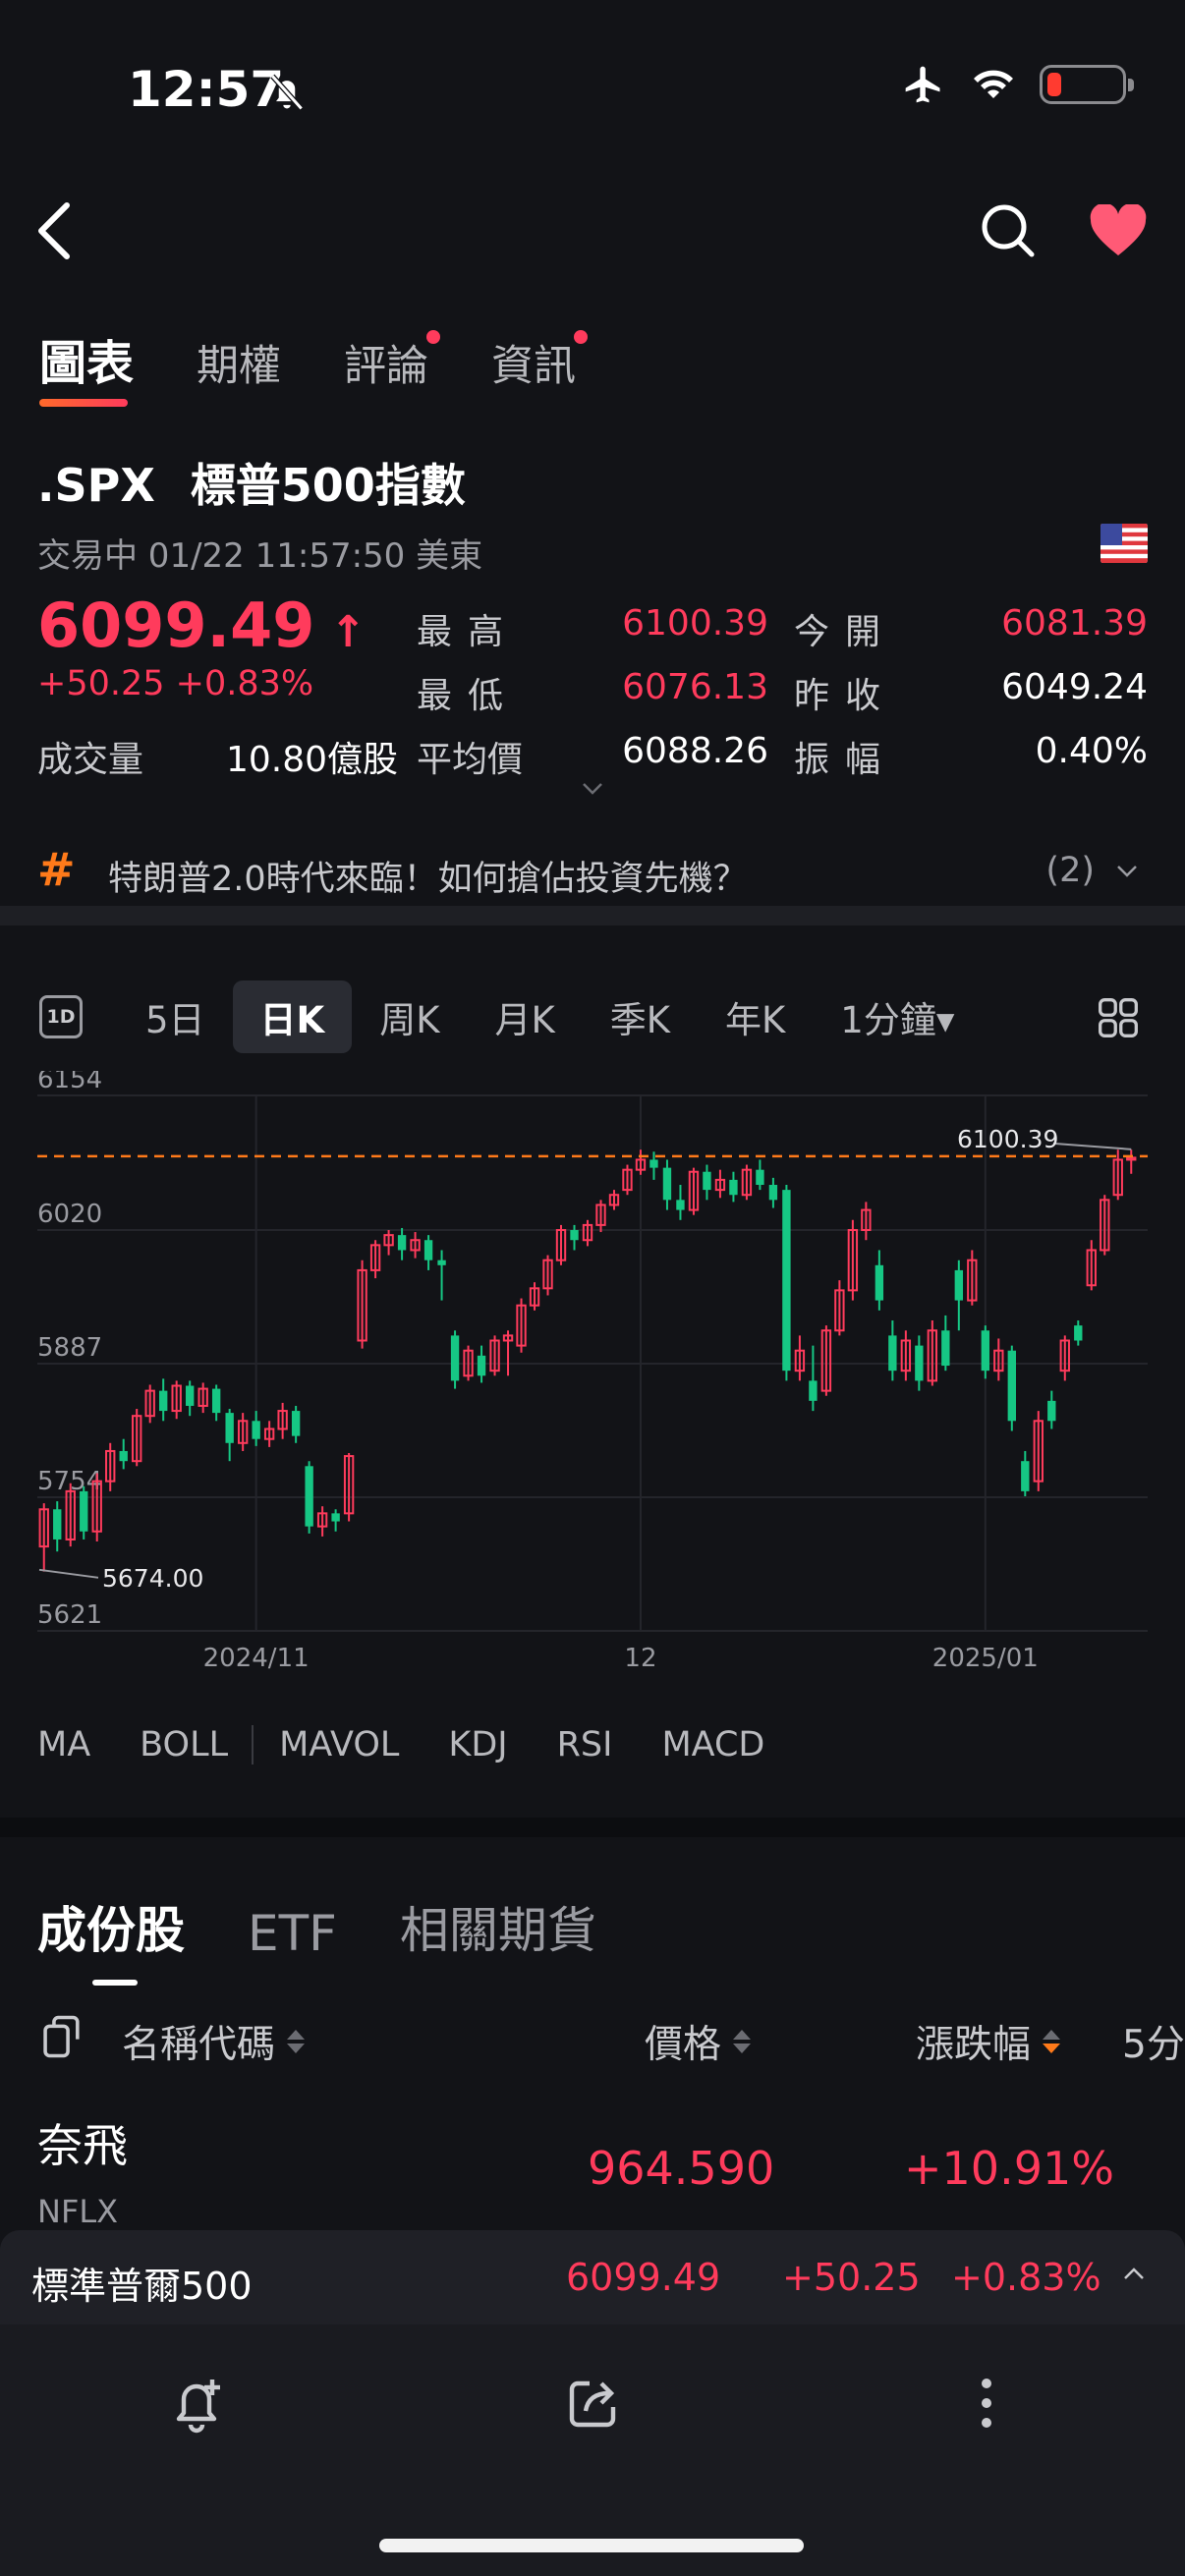 Image resolution: width=1185 pixels, height=2576 pixels. Describe the element at coordinates (61, 2036) in the screenshot. I see `copy-list-icon` at that location.